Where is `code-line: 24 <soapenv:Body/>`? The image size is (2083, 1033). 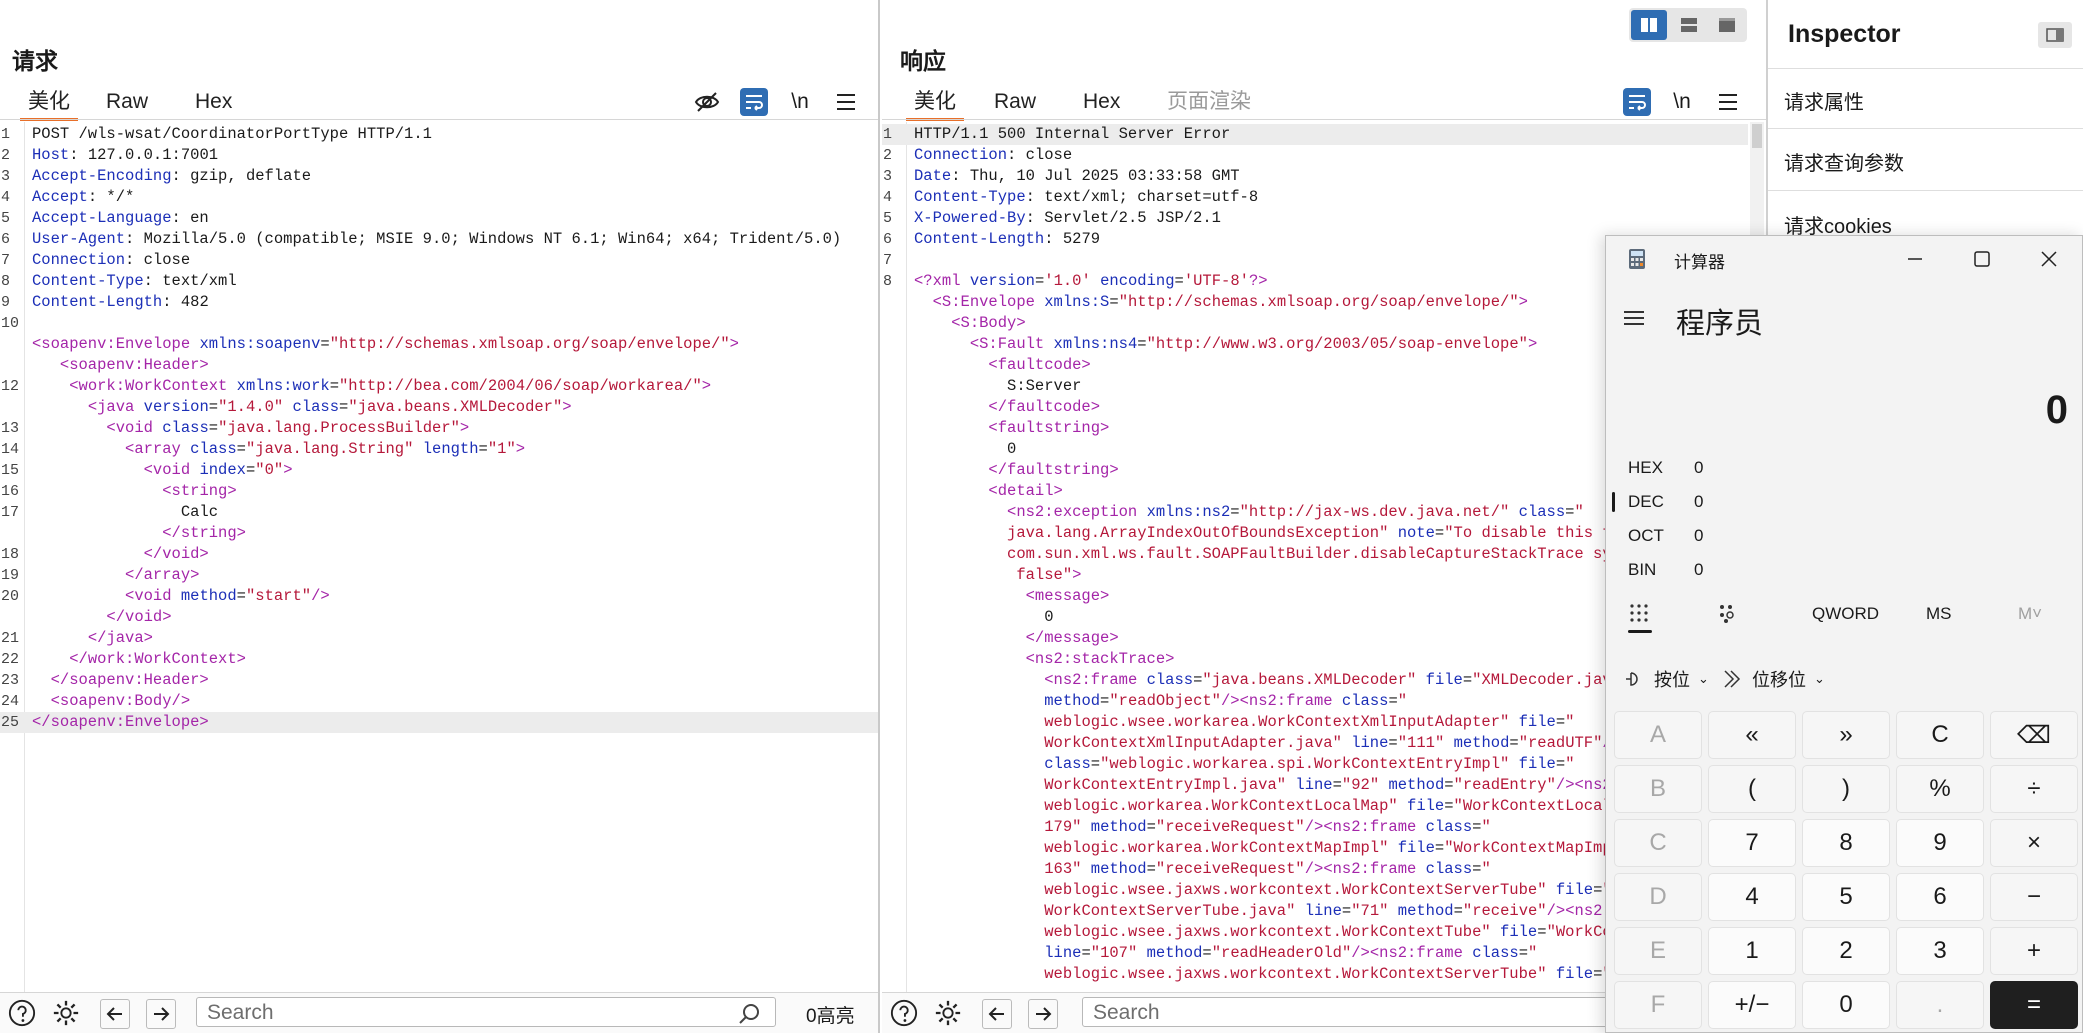 code-line: 24 <soapenv:Body/> is located at coordinates (439, 701).